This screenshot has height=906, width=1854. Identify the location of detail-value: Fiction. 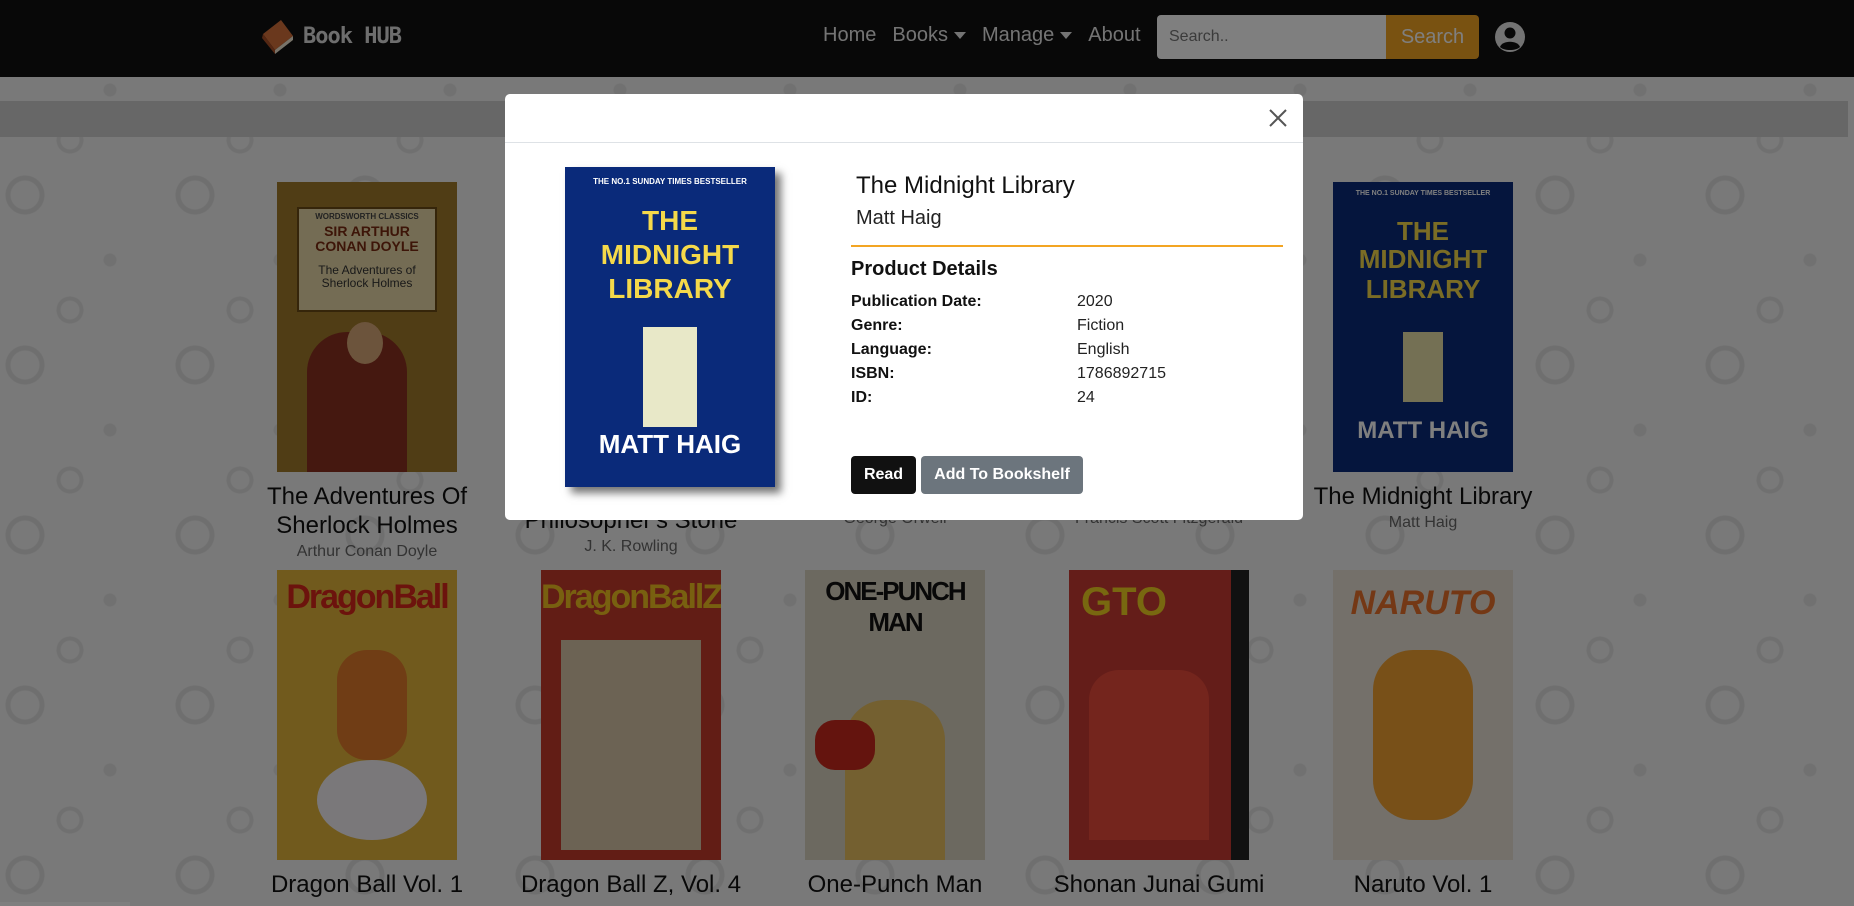
(1101, 325).